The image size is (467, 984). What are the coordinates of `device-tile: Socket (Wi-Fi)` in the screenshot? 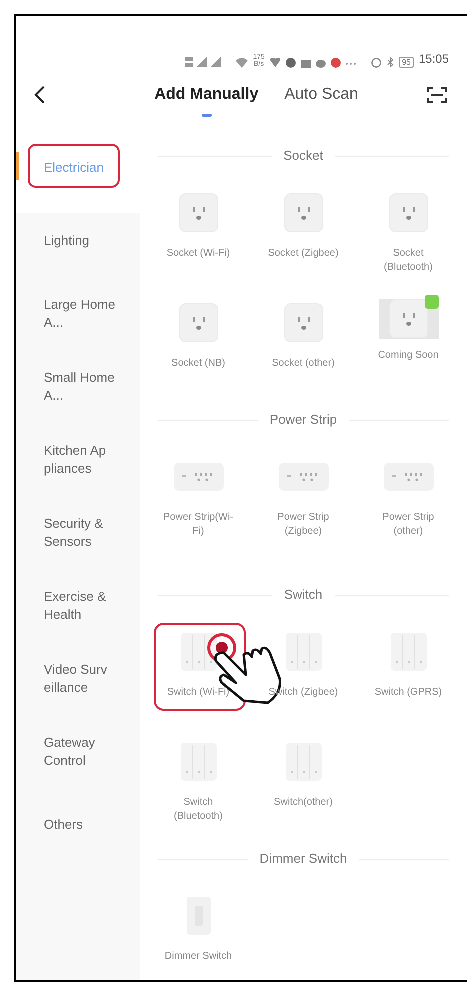 It's located at (198, 233).